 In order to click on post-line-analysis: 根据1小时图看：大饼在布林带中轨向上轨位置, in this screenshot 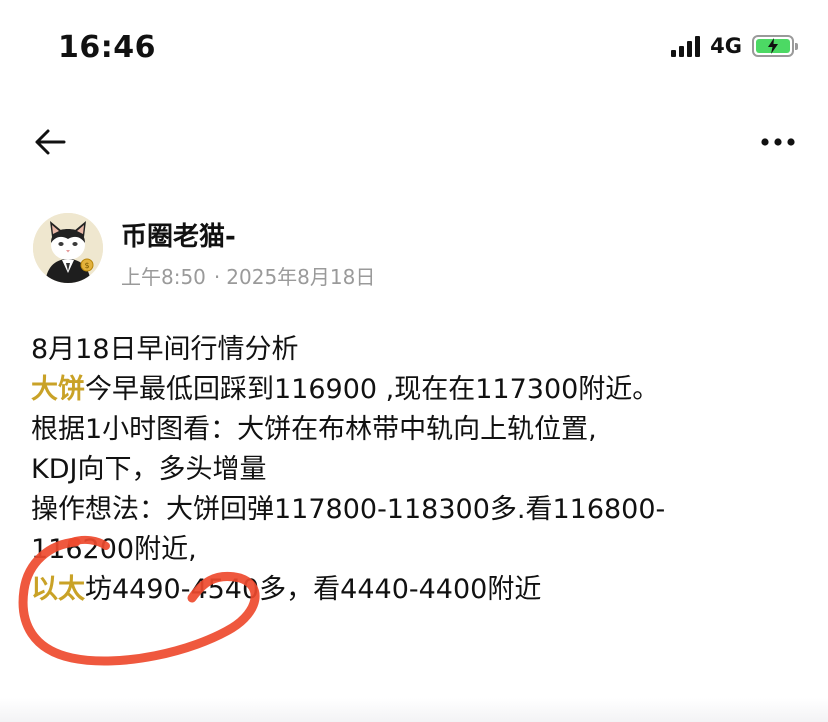, I will do `click(314, 429)`.